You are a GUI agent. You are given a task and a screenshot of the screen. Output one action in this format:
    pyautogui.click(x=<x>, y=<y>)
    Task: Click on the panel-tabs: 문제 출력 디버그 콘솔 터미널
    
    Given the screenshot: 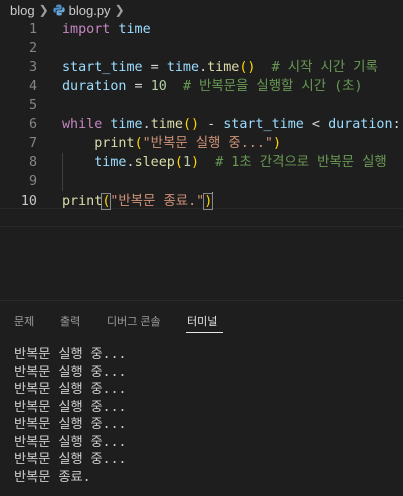 What is the action you would take?
    pyautogui.click(x=201, y=321)
    